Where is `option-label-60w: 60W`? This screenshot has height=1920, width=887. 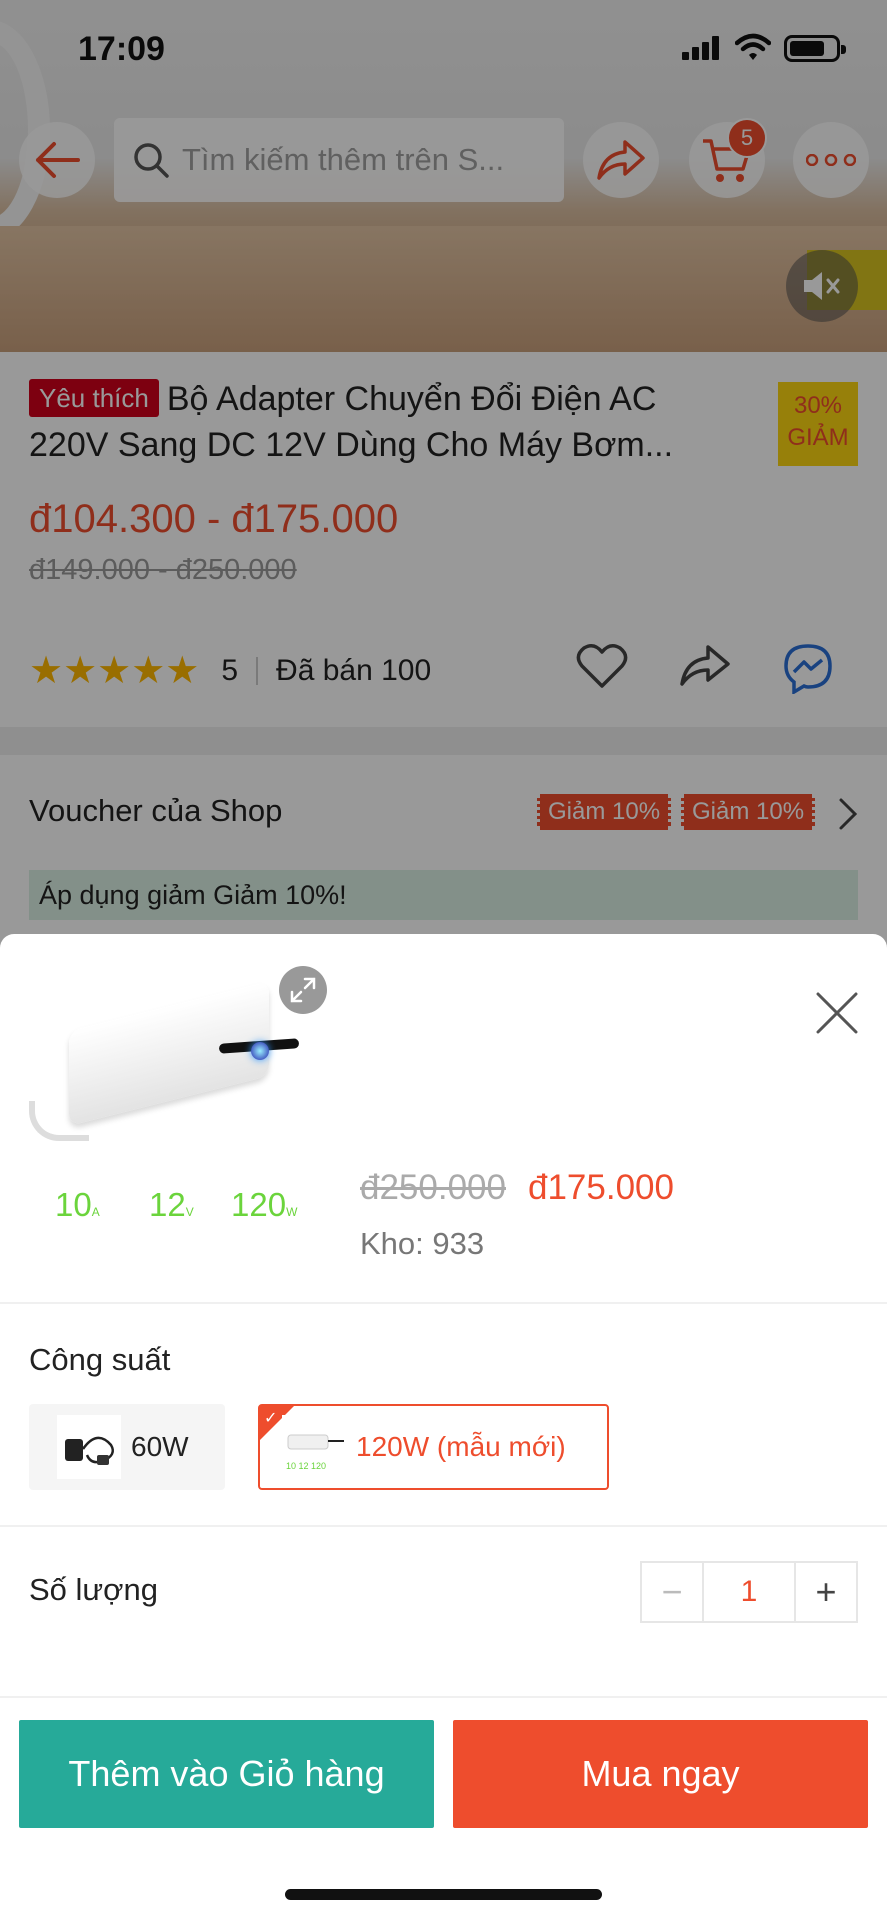
option-label-60w: 60W is located at coordinates (160, 1446).